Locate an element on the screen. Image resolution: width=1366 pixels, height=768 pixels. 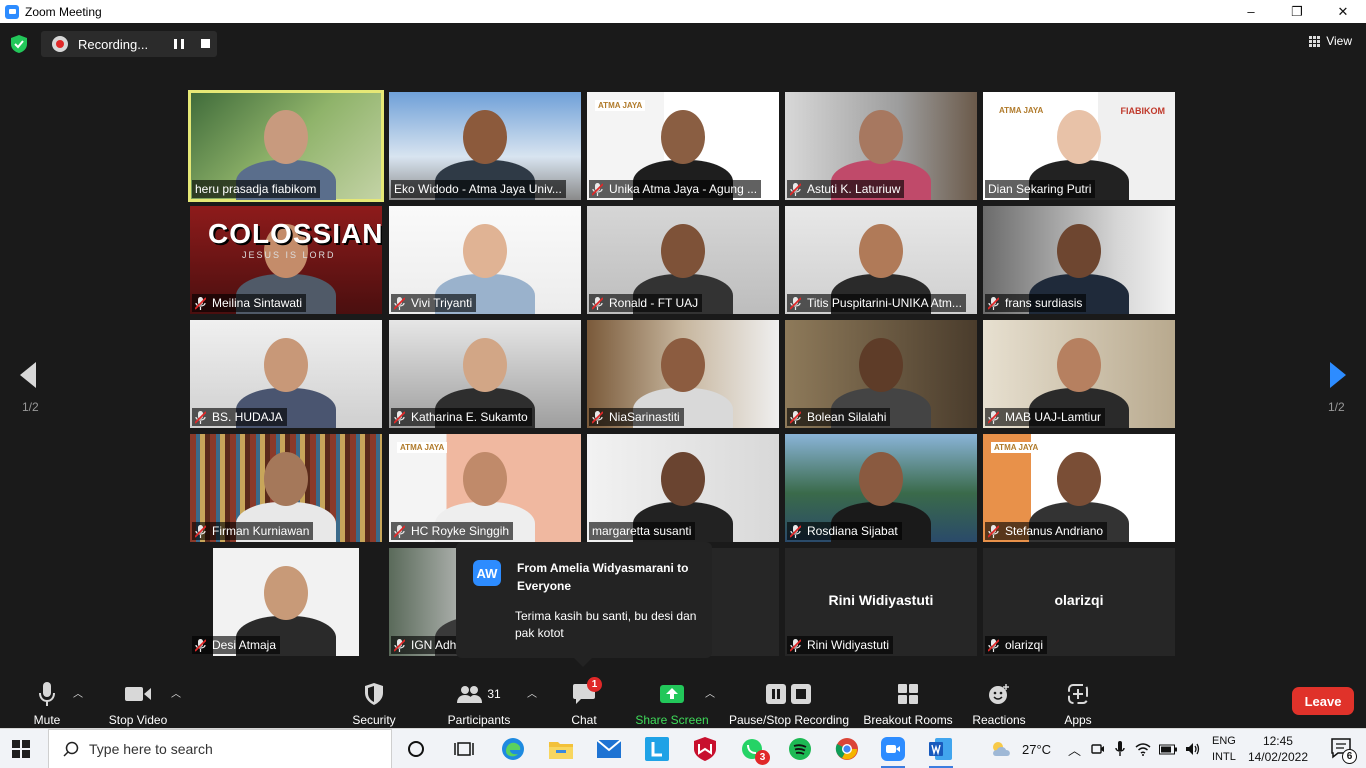
participant-tile: ATMA JAYA HC Royke Singgih is located at coordinates (485, 488).